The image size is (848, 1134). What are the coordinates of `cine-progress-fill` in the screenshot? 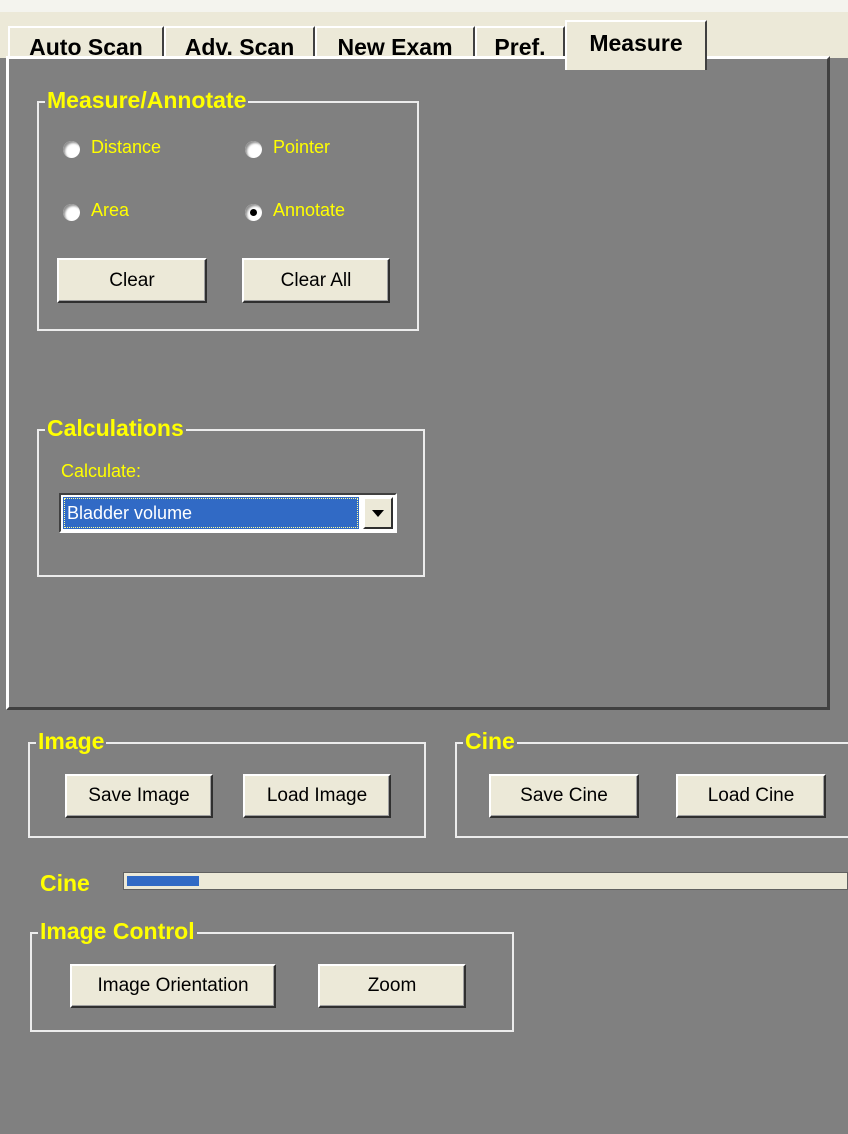 It's located at (163, 881).